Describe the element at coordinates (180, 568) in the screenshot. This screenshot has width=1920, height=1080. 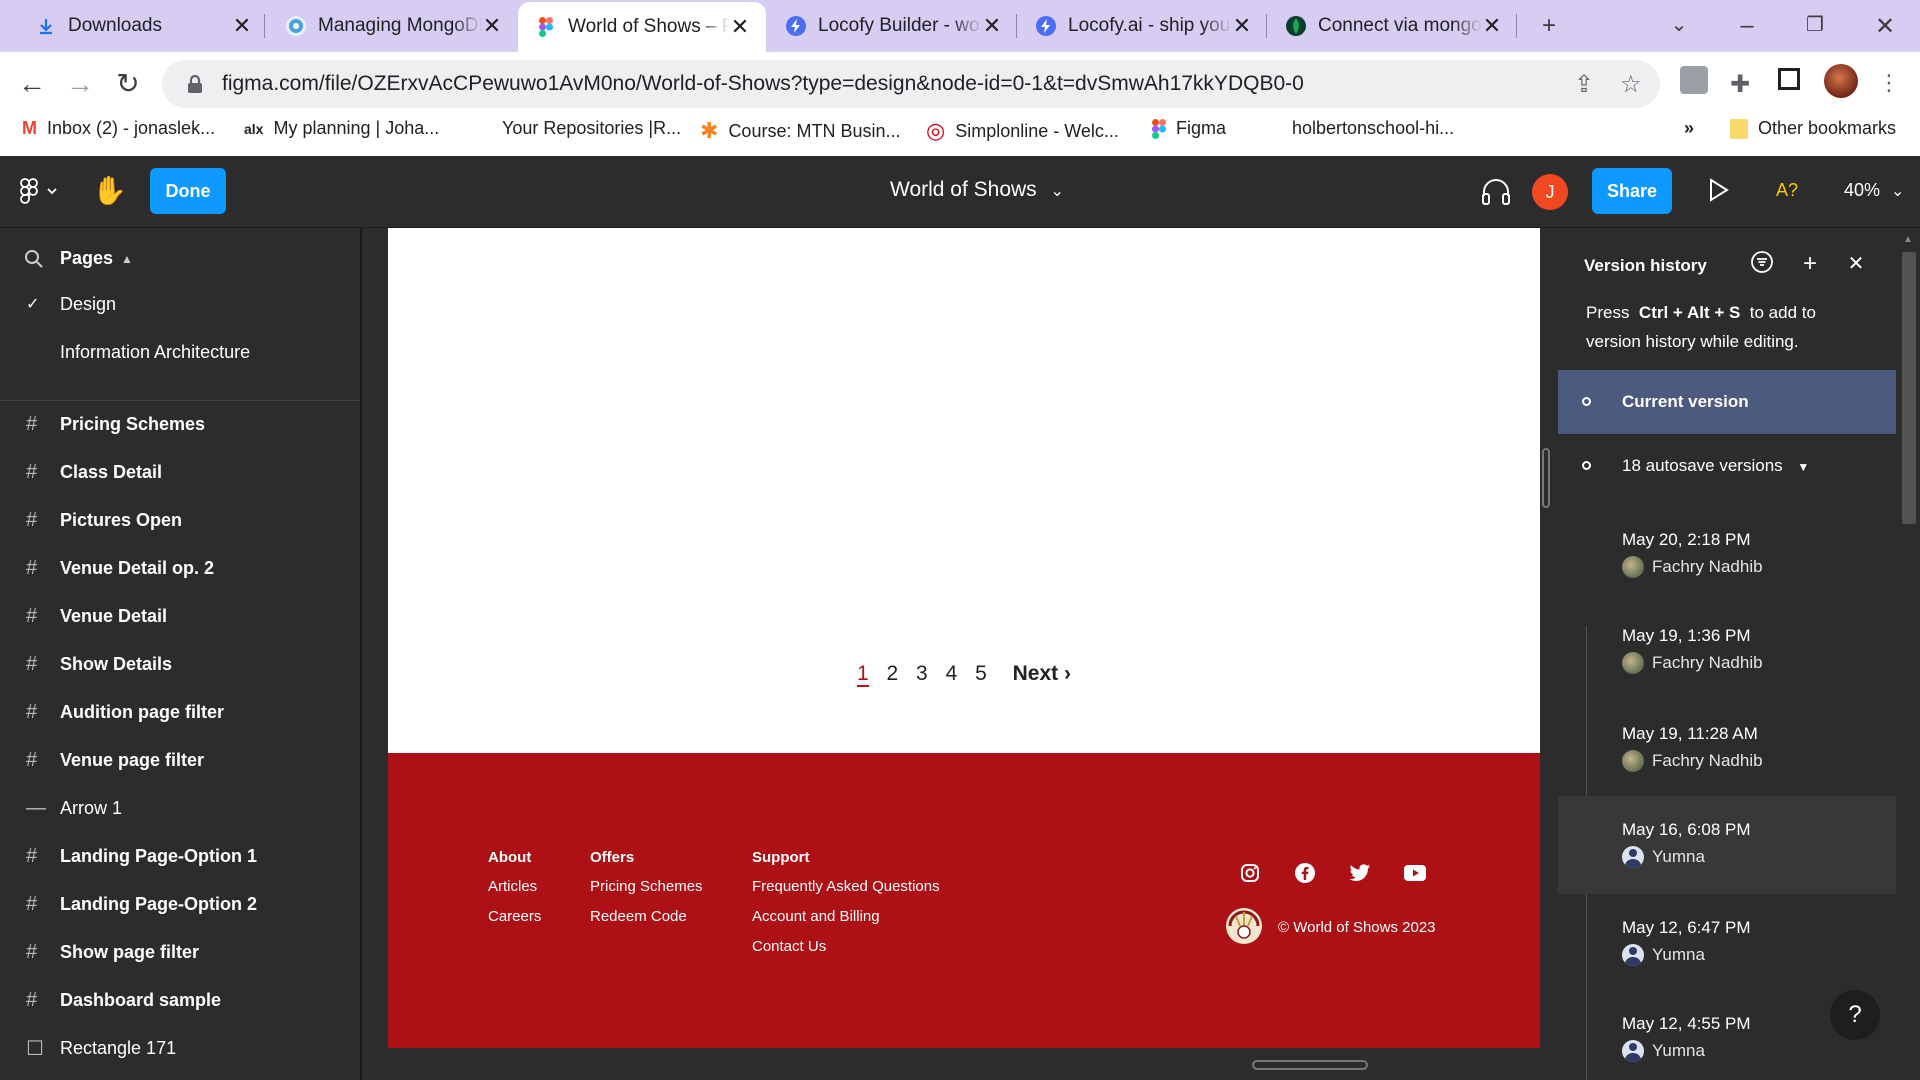
I see `layer-item: # Venue Detail op. 2` at that location.